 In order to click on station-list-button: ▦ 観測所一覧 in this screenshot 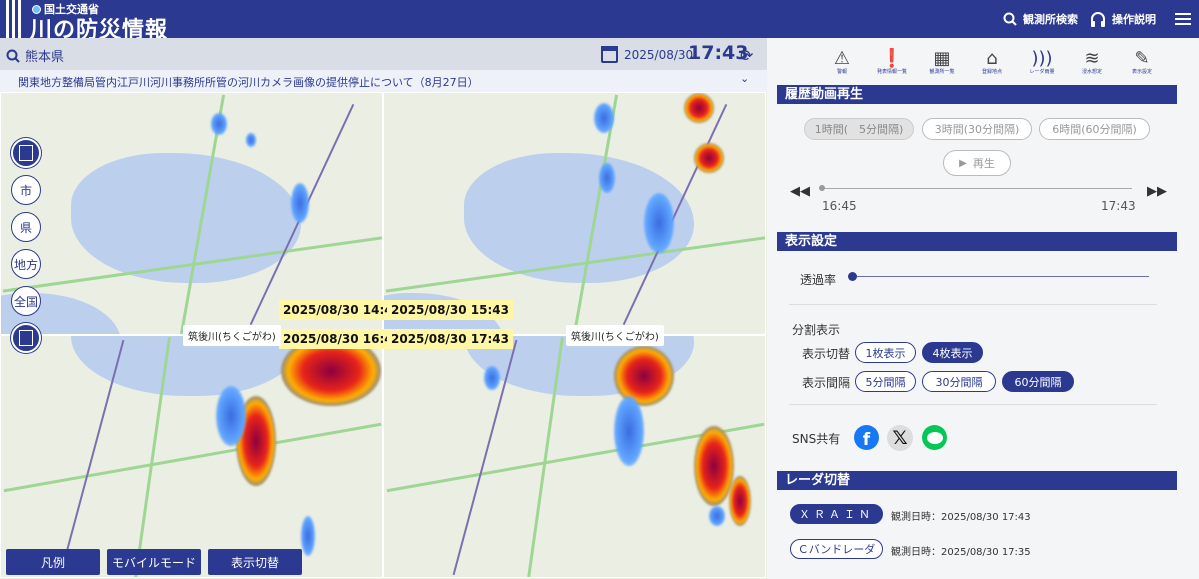, I will do `click(942, 61)`.